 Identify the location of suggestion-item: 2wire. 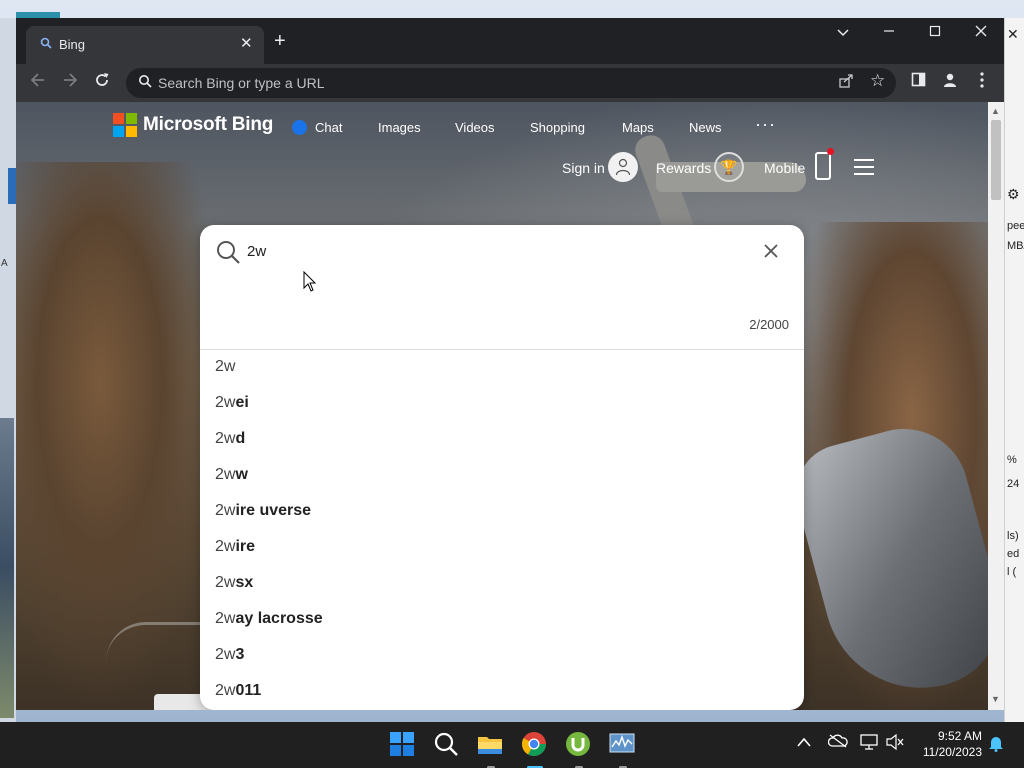
(502, 547).